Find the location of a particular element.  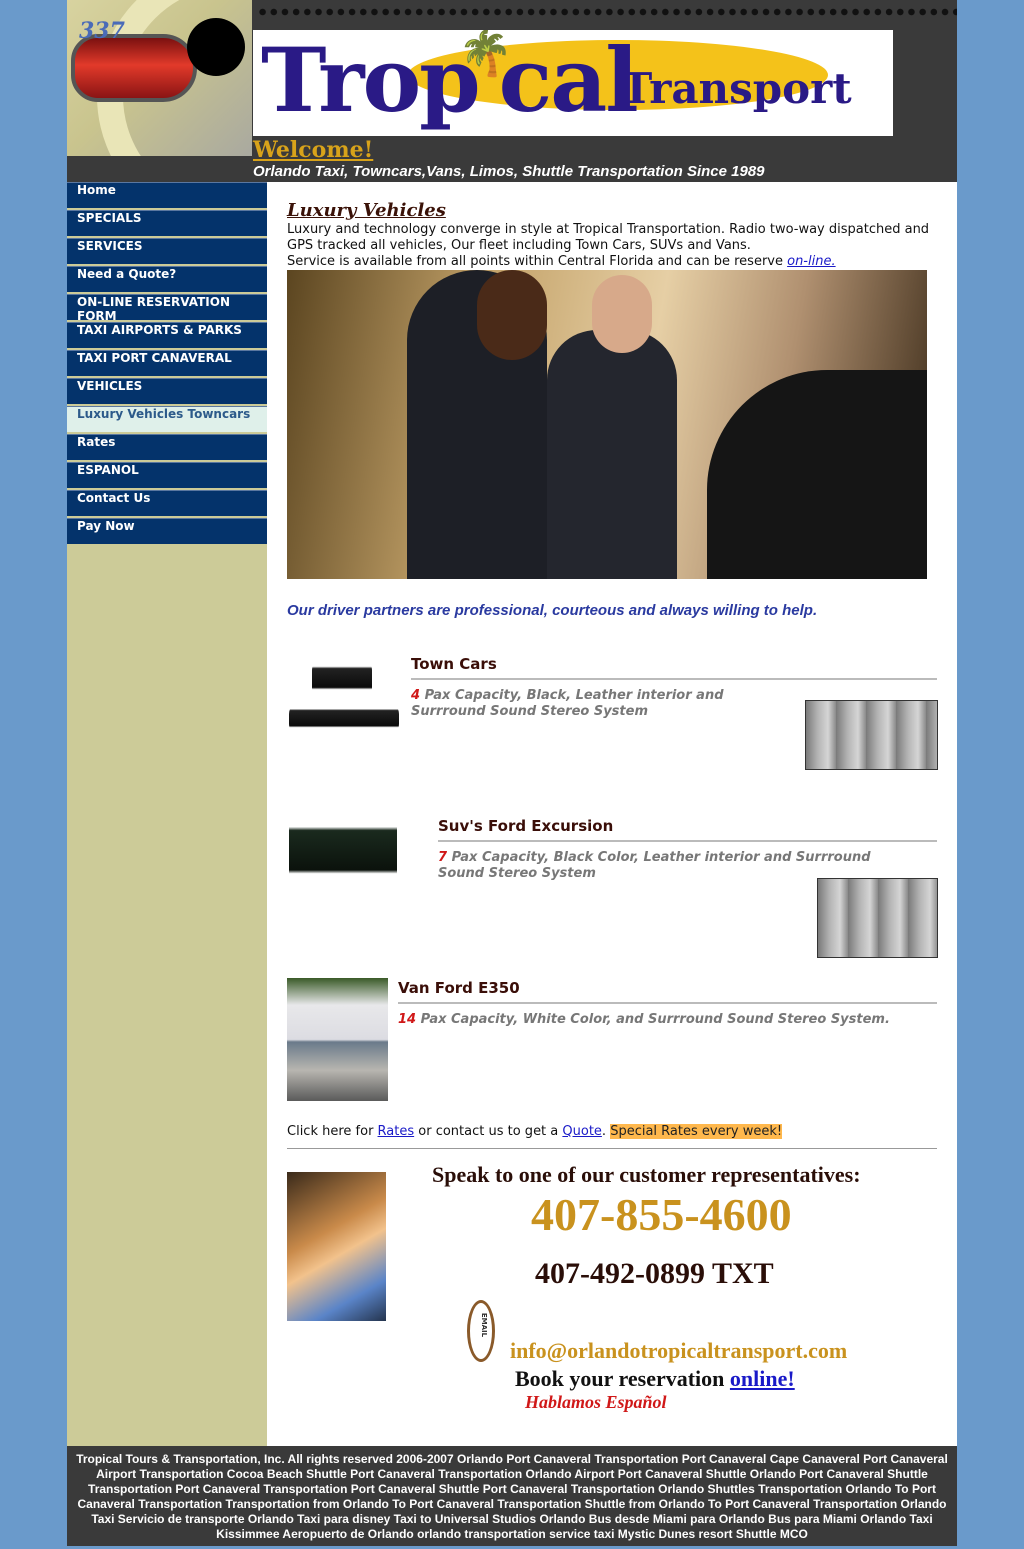

nav-online-reservation: ON-LINE RESERVATION FORM is located at coordinates (167, 308).